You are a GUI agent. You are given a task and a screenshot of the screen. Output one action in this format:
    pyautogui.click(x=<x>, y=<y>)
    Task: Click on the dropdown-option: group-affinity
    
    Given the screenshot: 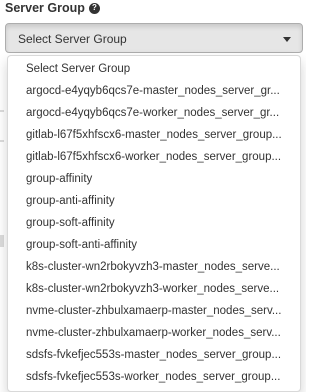 What is the action you would take?
    pyautogui.click(x=154, y=179)
    